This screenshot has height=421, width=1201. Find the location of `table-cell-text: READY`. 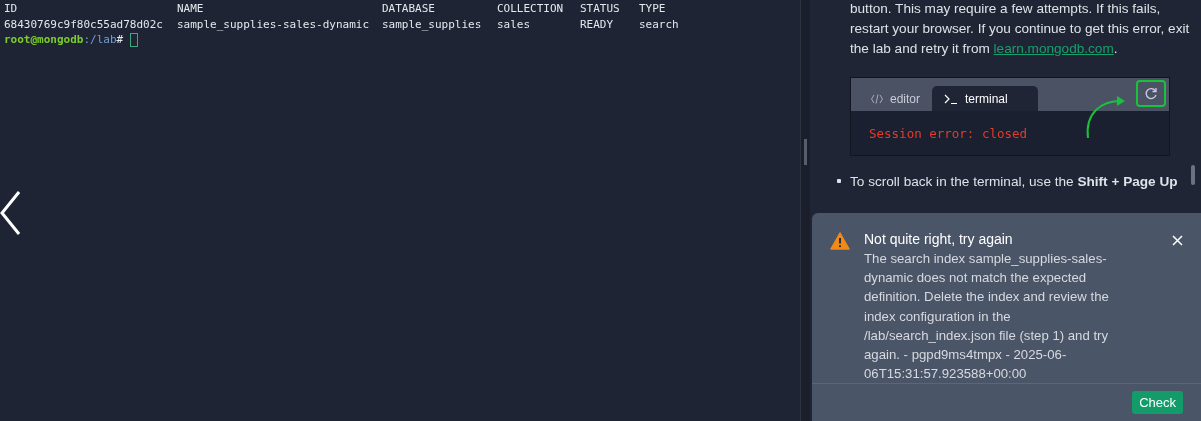

table-cell-text: READY is located at coordinates (597, 24).